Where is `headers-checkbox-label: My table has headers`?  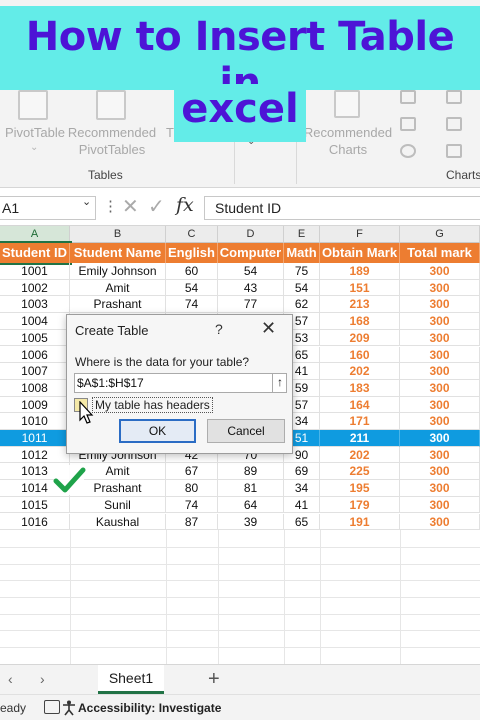
headers-checkbox-label: My table has headers is located at coordinates (152, 405).